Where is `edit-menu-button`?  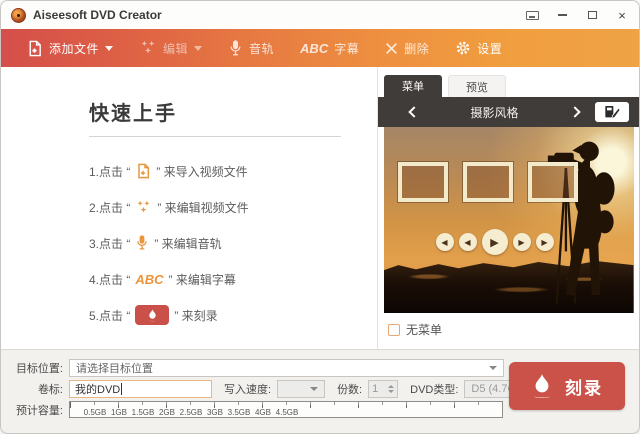
edit-menu-button is located at coordinates (612, 112).